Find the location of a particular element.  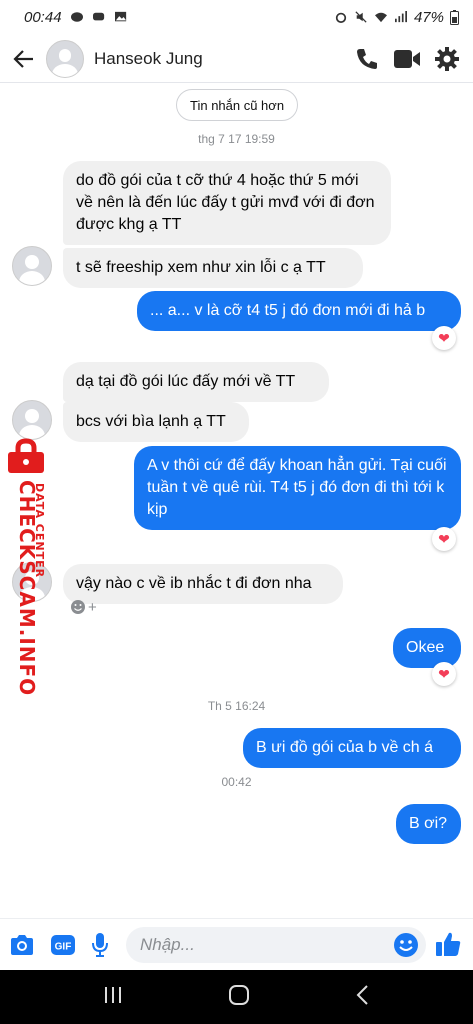

emoji-button is located at coordinates (406, 945).